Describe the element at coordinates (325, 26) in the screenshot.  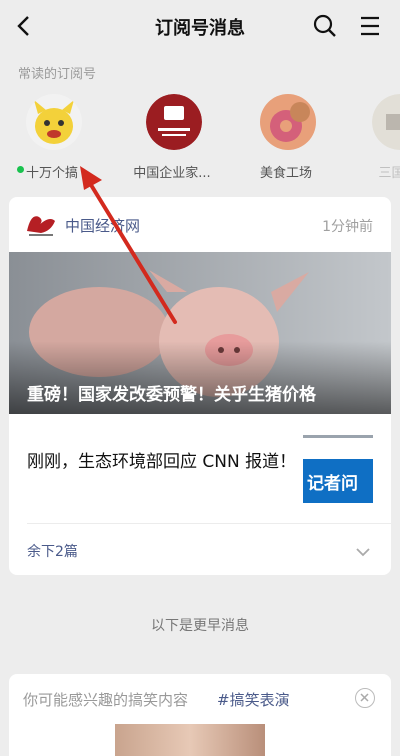
I see `search-icon` at that location.